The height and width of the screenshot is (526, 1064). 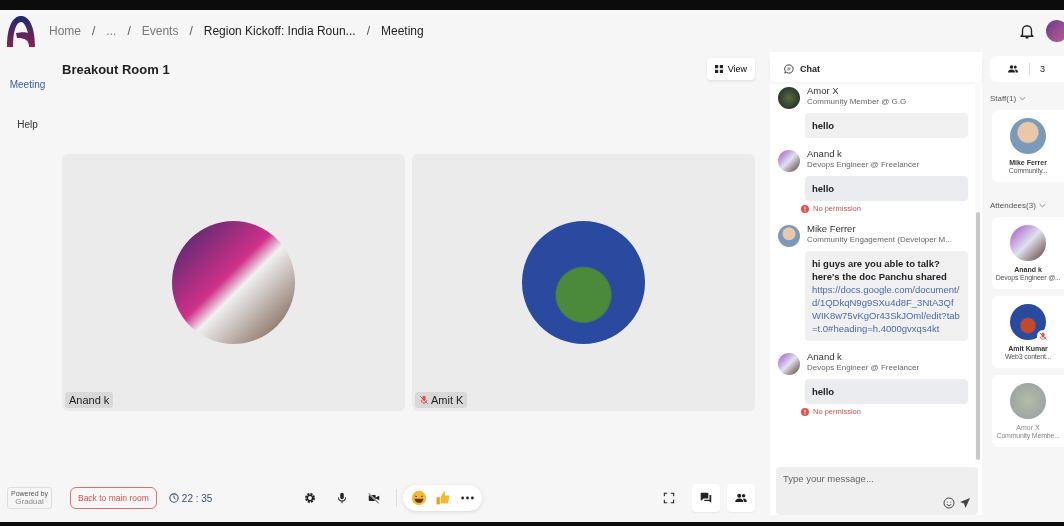 I want to click on thumbs-up-icon, so click(x=442, y=498).